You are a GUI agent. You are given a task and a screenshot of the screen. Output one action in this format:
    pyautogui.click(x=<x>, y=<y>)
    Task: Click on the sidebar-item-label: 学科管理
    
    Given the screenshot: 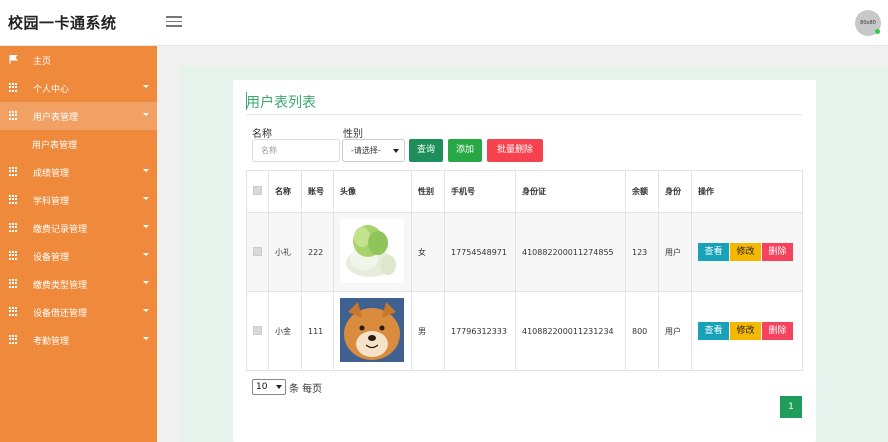 What is the action you would take?
    pyautogui.click(x=51, y=201)
    